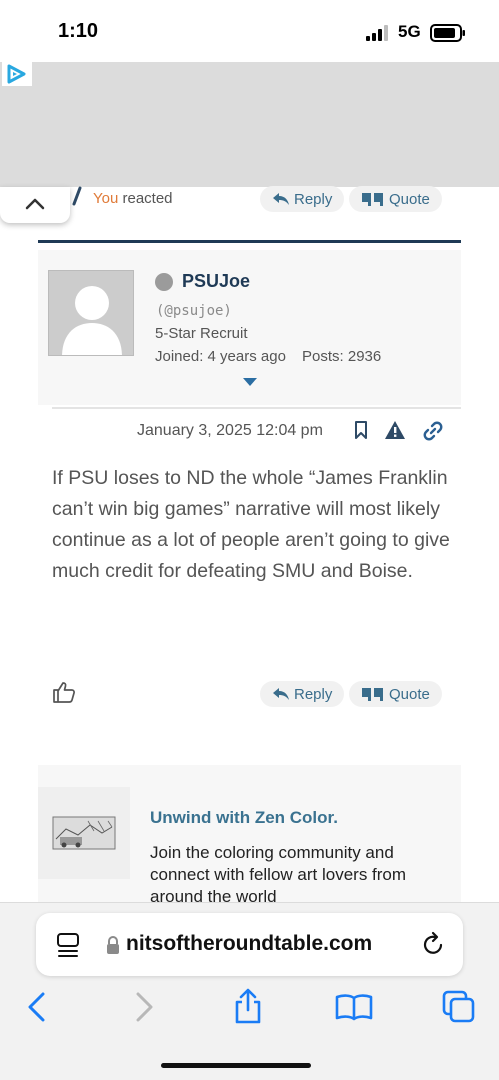 The height and width of the screenshot is (1080, 499). Describe the element at coordinates (434, 946) in the screenshot. I see `reload-icon` at that location.